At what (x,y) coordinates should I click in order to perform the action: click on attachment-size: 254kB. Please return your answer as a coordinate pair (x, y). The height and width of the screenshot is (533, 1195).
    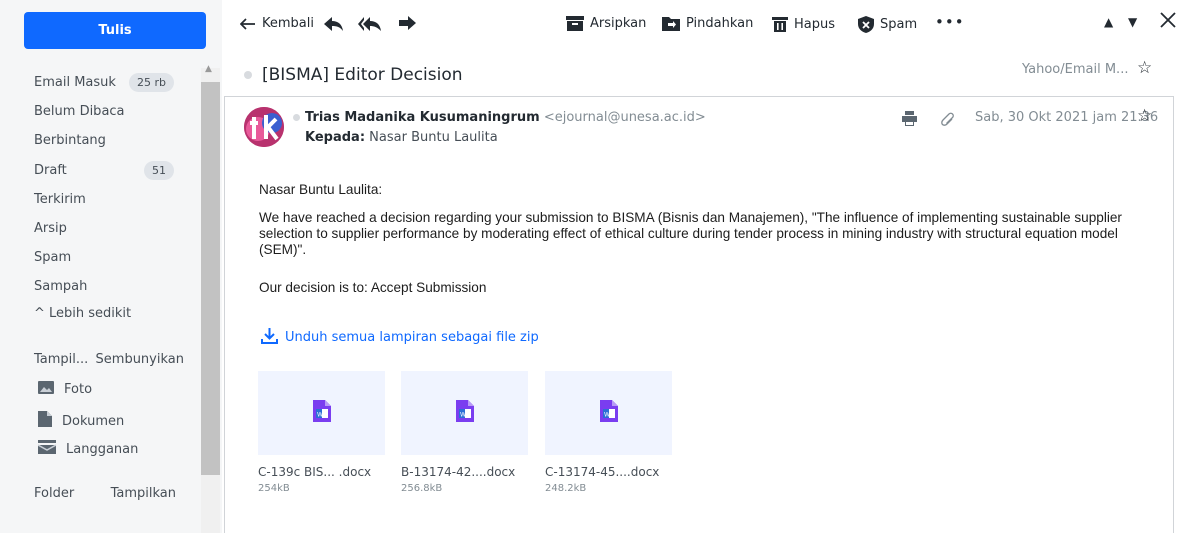
    Looking at the image, I should click on (274, 488).